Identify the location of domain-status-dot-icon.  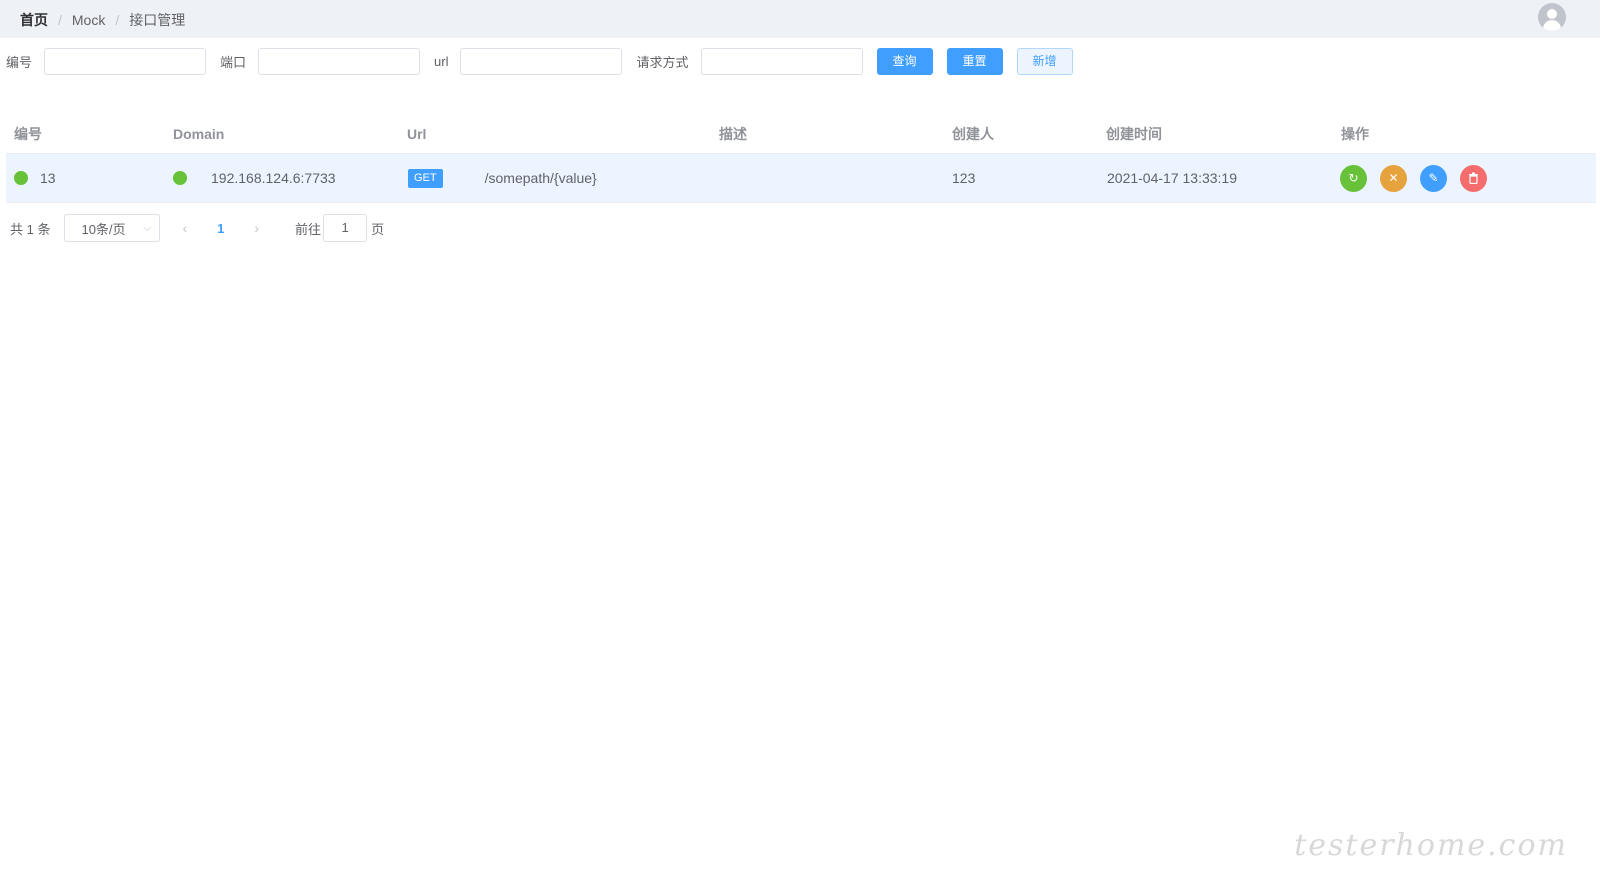
(180, 178).